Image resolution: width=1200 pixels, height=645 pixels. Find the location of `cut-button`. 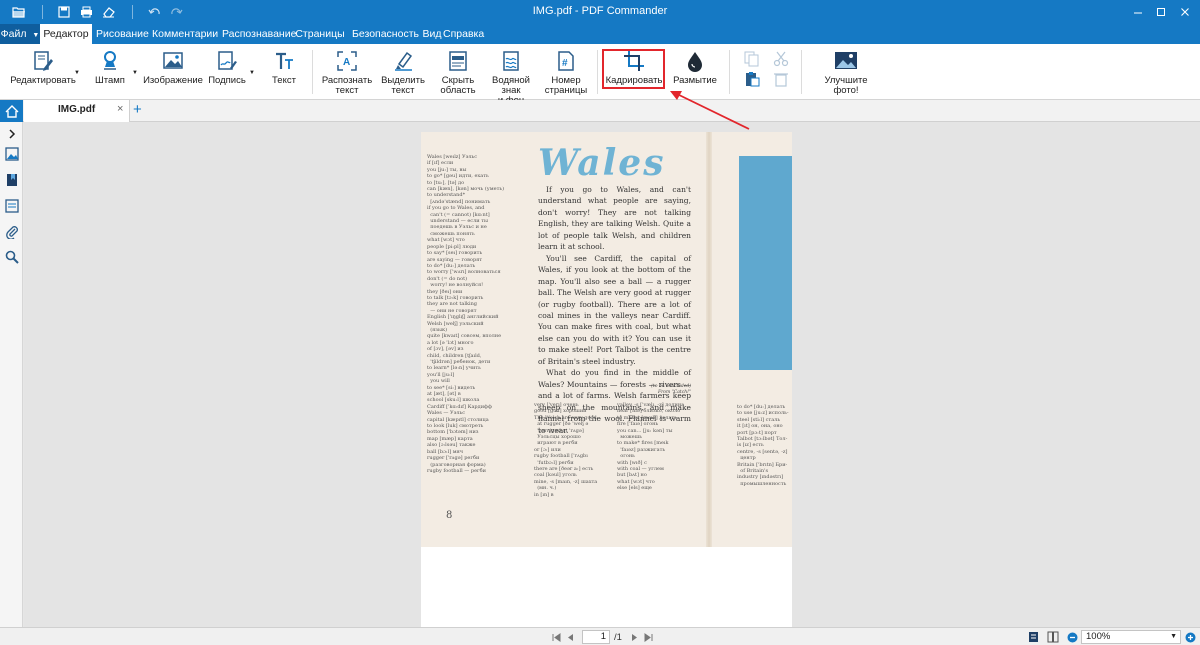

cut-button is located at coordinates (781, 60).